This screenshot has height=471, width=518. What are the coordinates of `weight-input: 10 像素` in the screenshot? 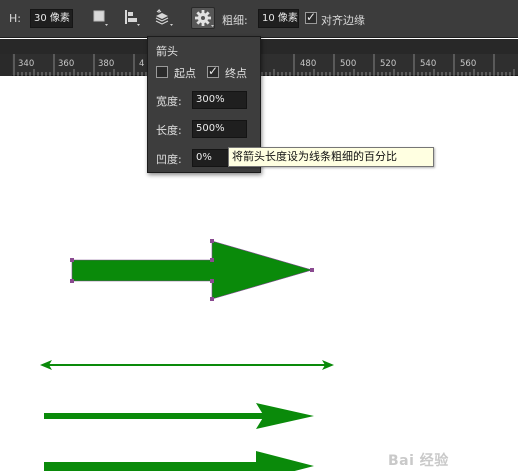 It's located at (278, 18).